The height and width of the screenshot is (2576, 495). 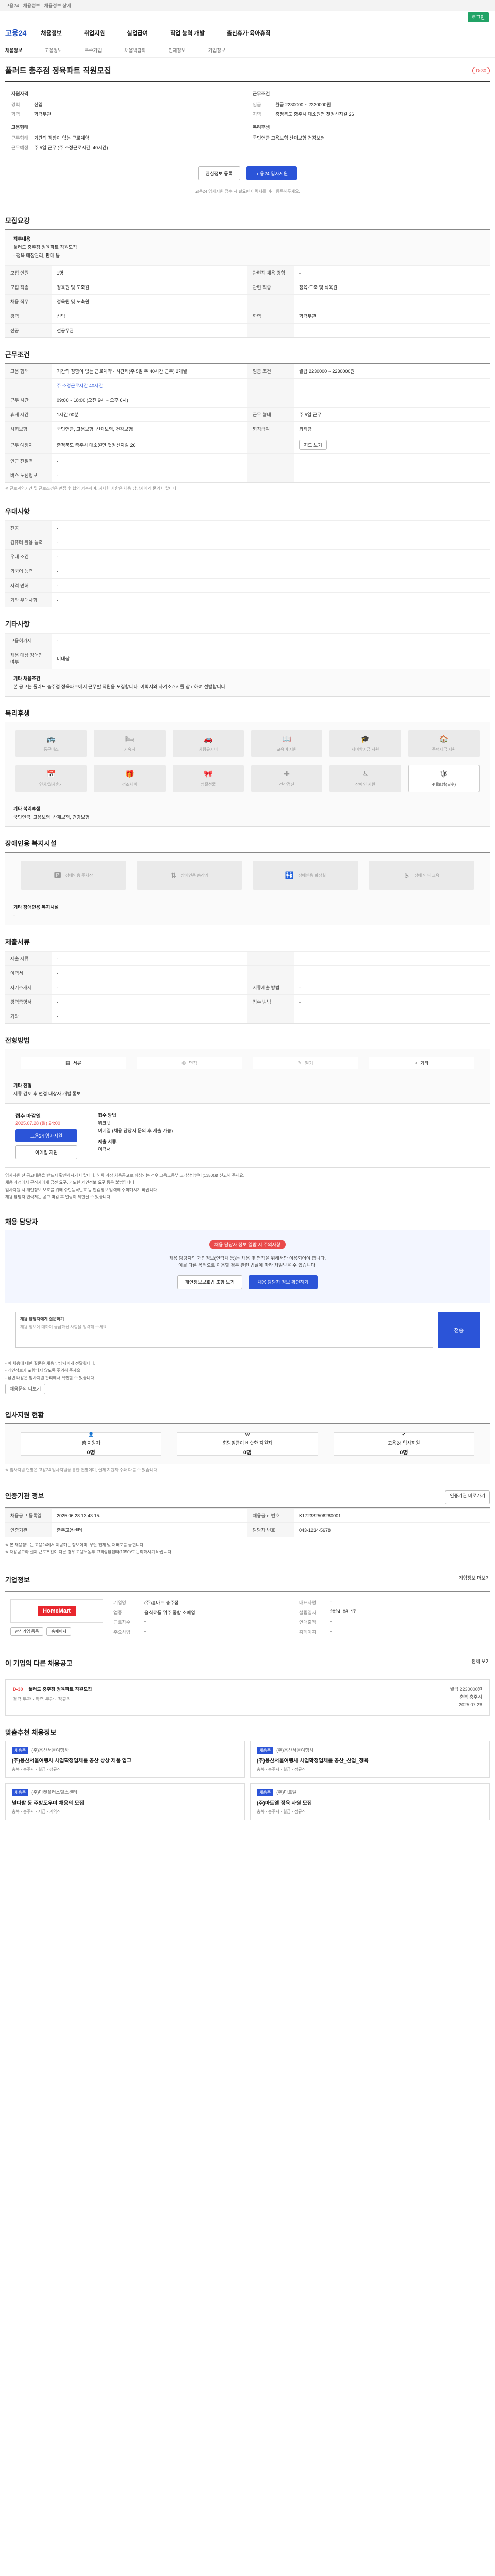 What do you see at coordinates (28, 1117) in the screenshot?
I see `deadline-label: 접수 마감일` at bounding box center [28, 1117].